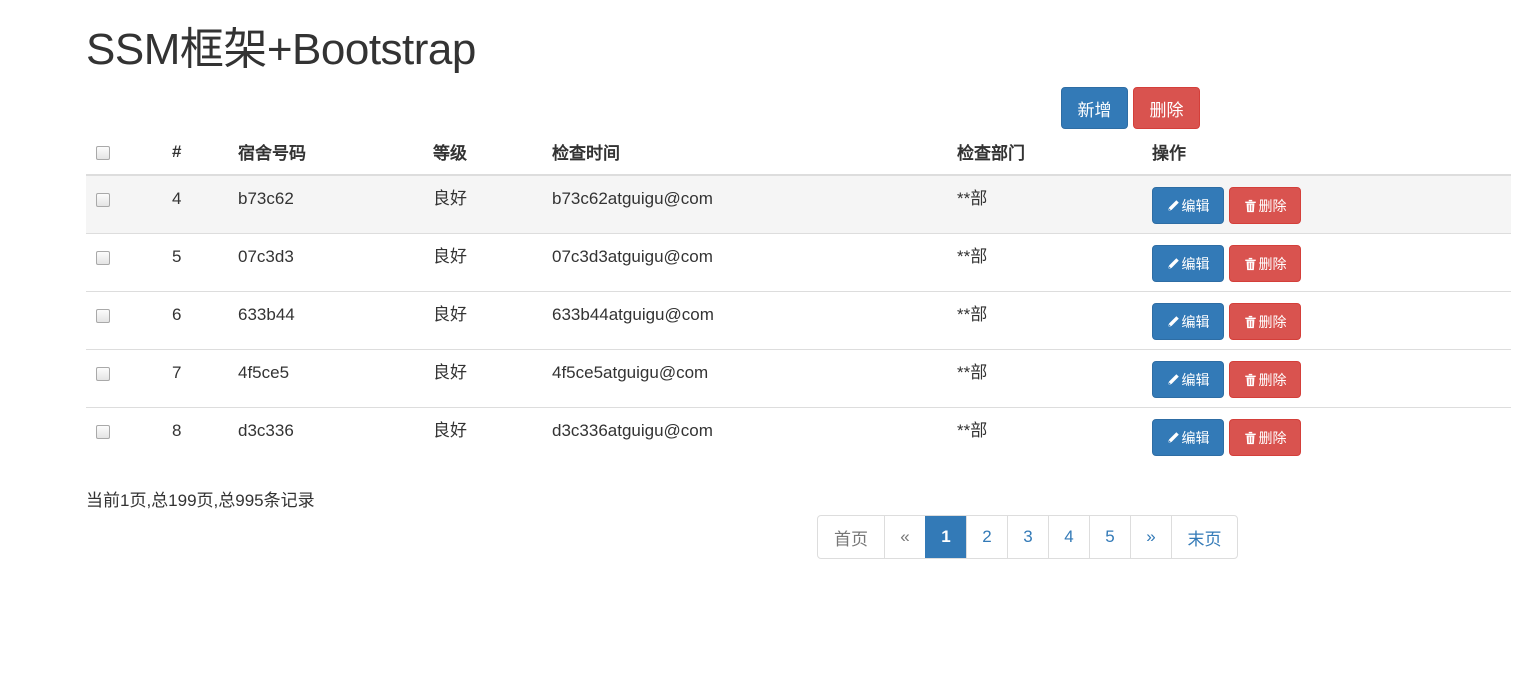 The height and width of the screenshot is (700, 1517). What do you see at coordinates (1204, 537) in the screenshot?
I see `pagination-last: 末页` at bounding box center [1204, 537].